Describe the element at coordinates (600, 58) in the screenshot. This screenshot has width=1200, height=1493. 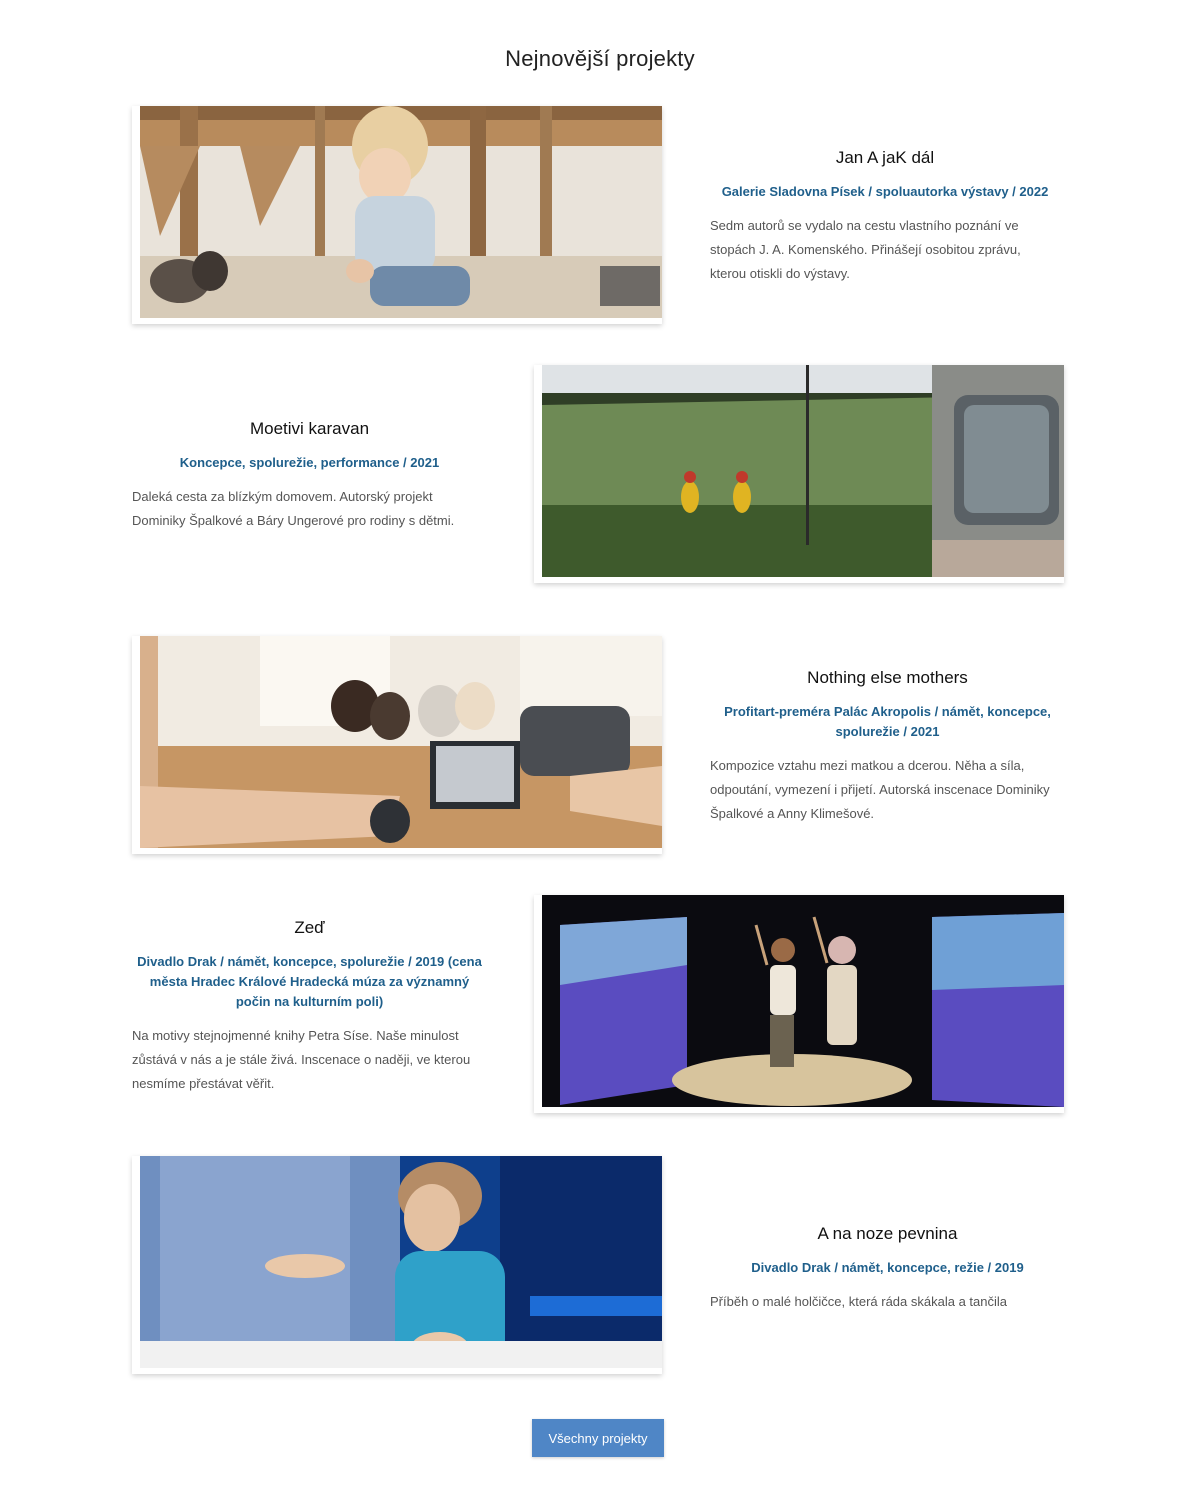
I see `section-title: Nejnovější projekty` at that location.